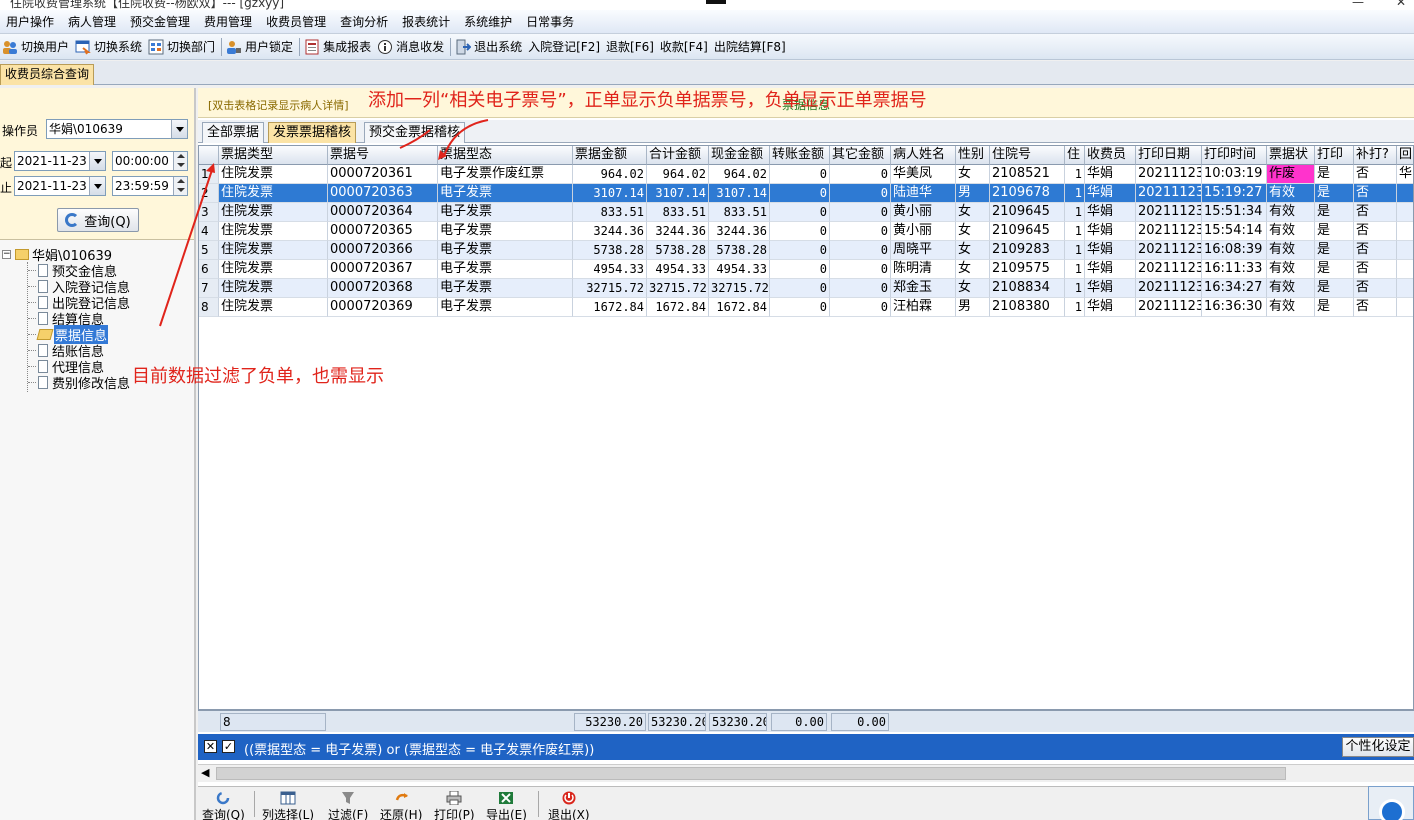 This screenshot has width=1414, height=820. What do you see at coordinates (1234, 288) in the screenshot?
I see `table-cell-print-time: 16:34:27` at bounding box center [1234, 288].